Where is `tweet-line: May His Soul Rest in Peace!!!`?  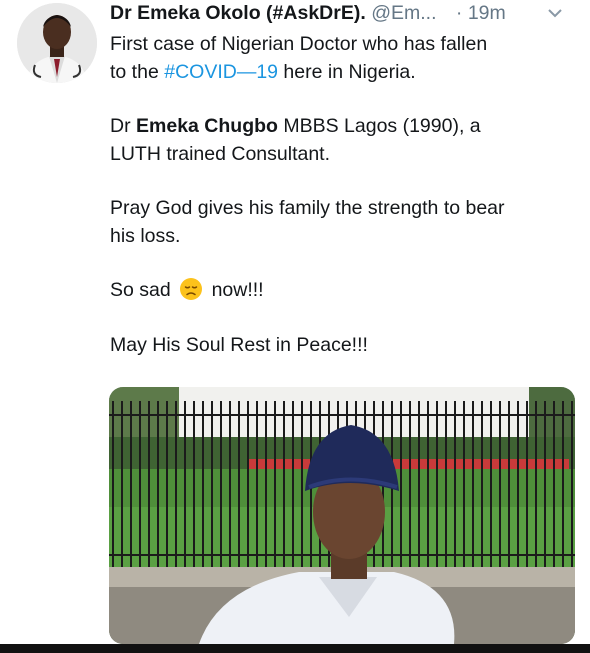 tweet-line: May His Soul Rest in Peace!!! is located at coordinates (239, 344).